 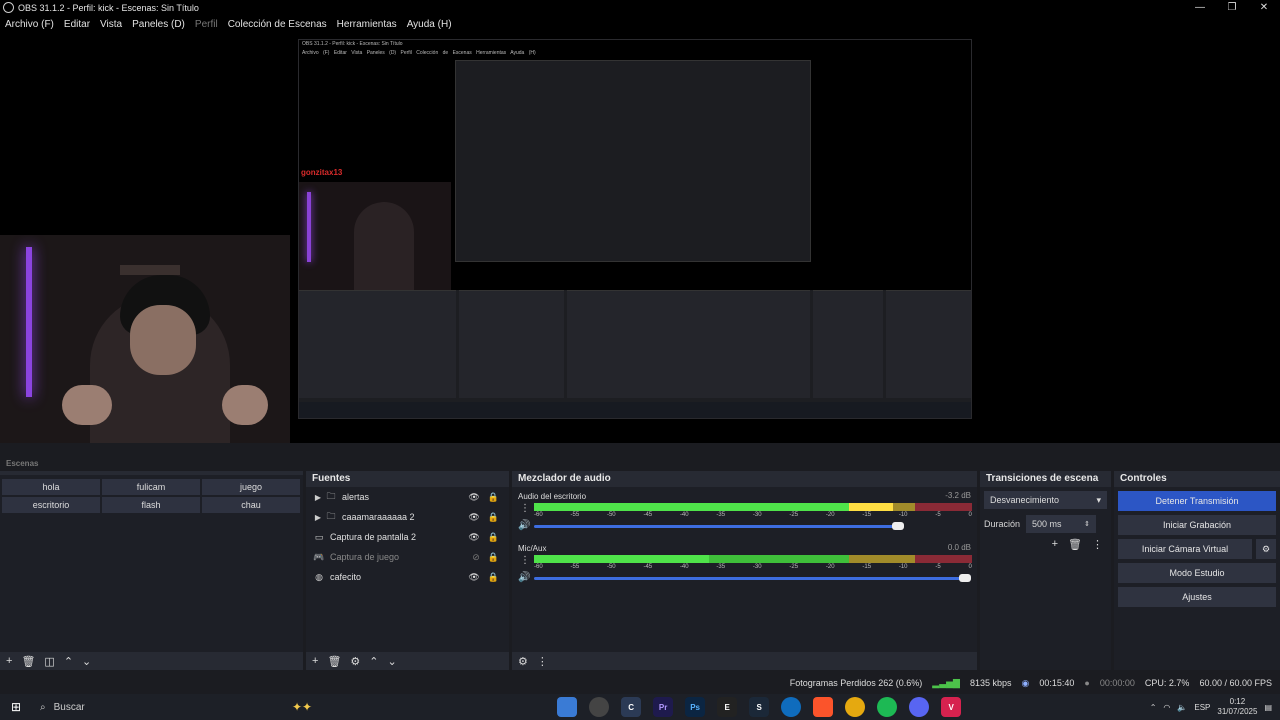 What do you see at coordinates (9, 661) in the screenshot?
I see `add-scene-icon: +` at bounding box center [9, 661].